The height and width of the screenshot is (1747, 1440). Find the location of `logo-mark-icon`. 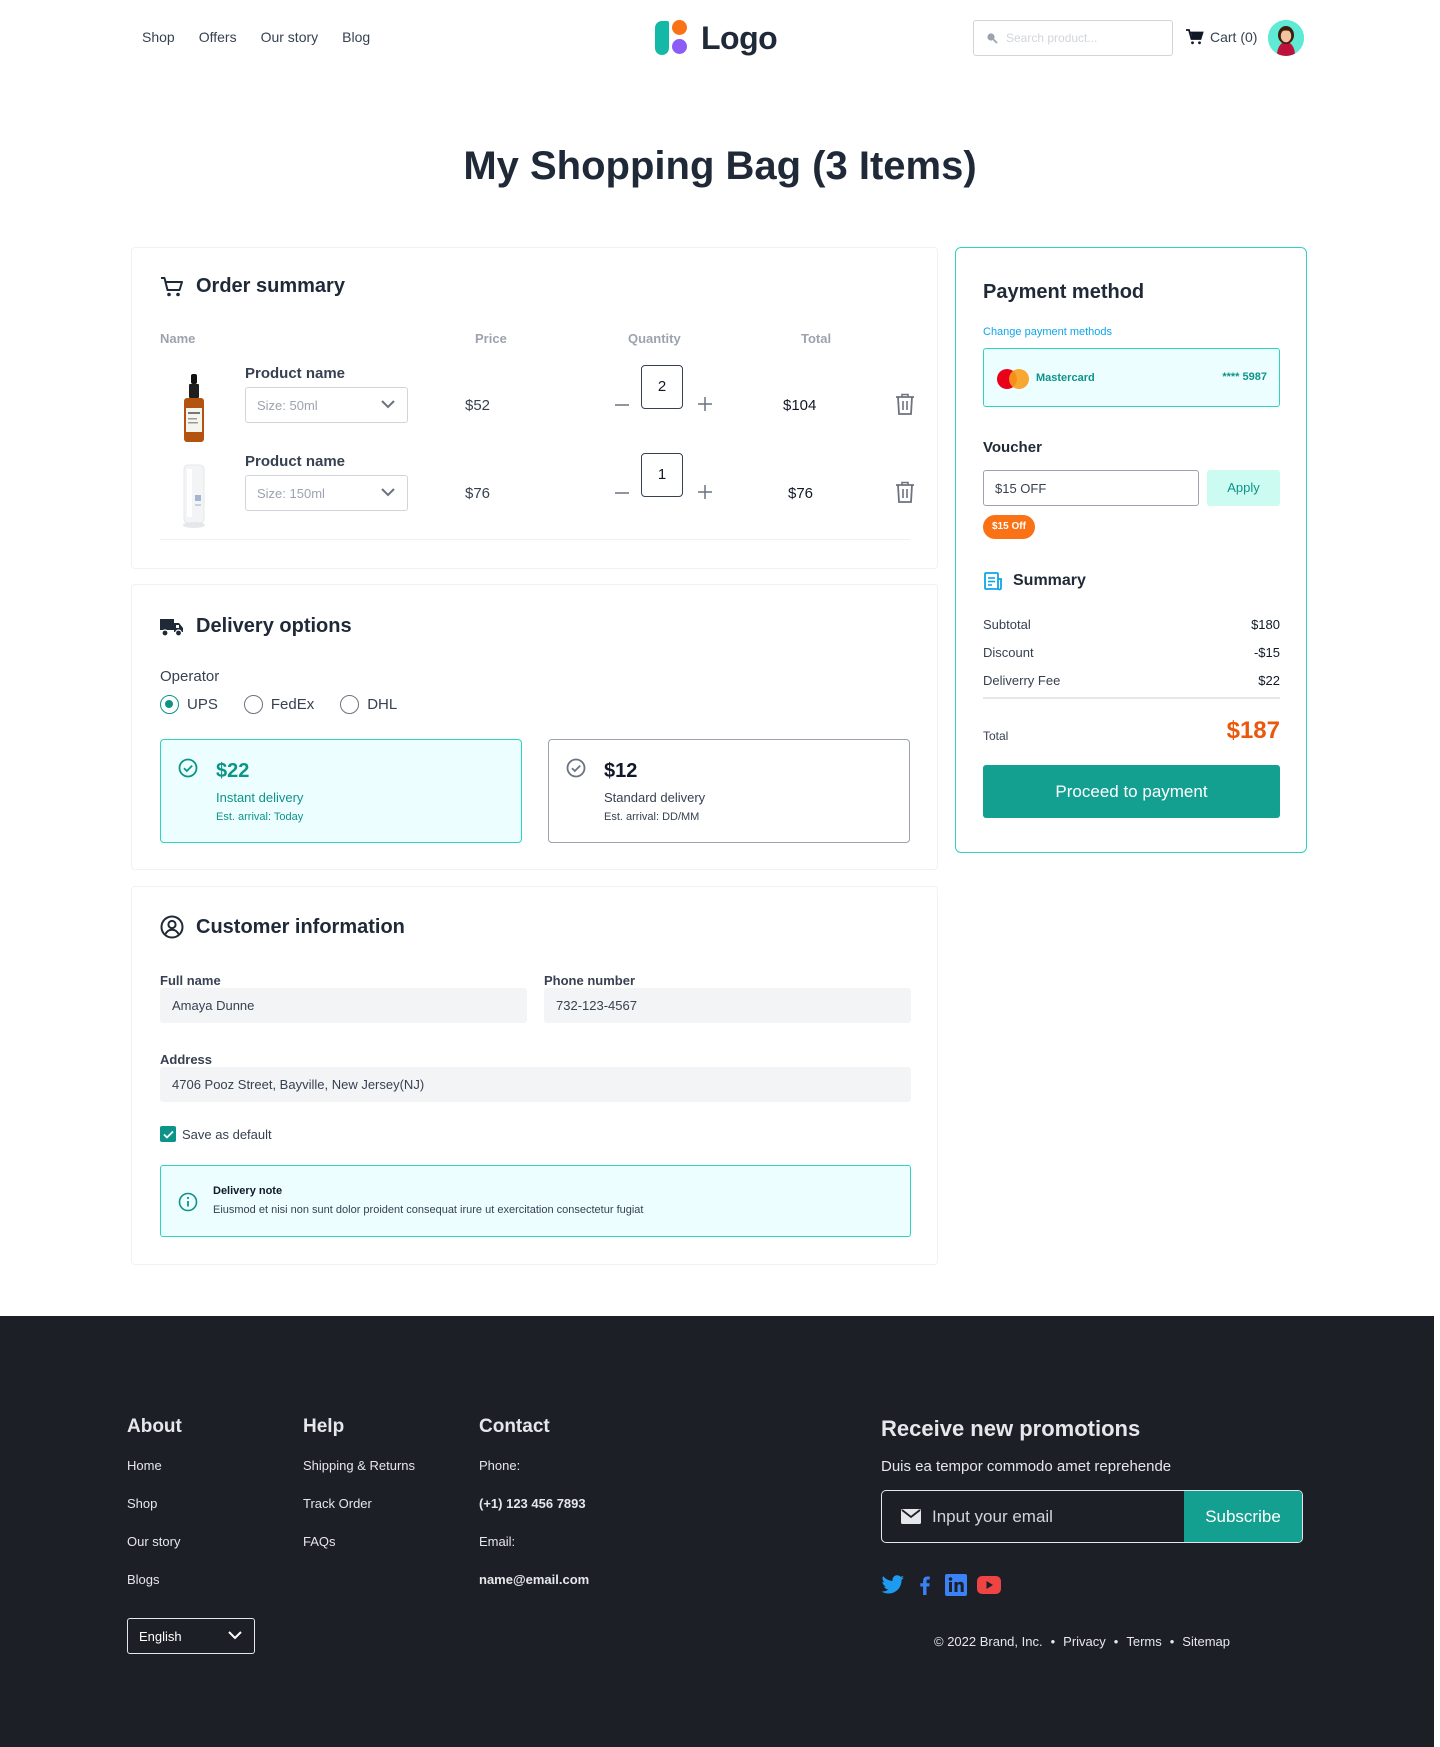

logo-mark-icon is located at coordinates (675, 38).